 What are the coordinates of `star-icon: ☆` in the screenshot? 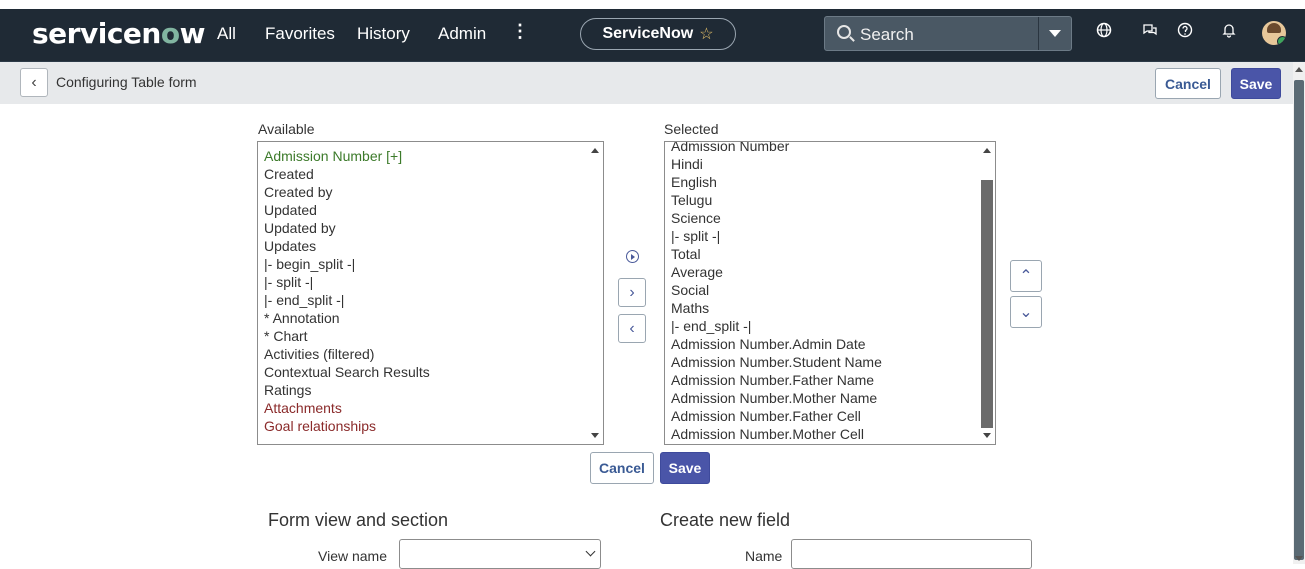 It's located at (706, 34).